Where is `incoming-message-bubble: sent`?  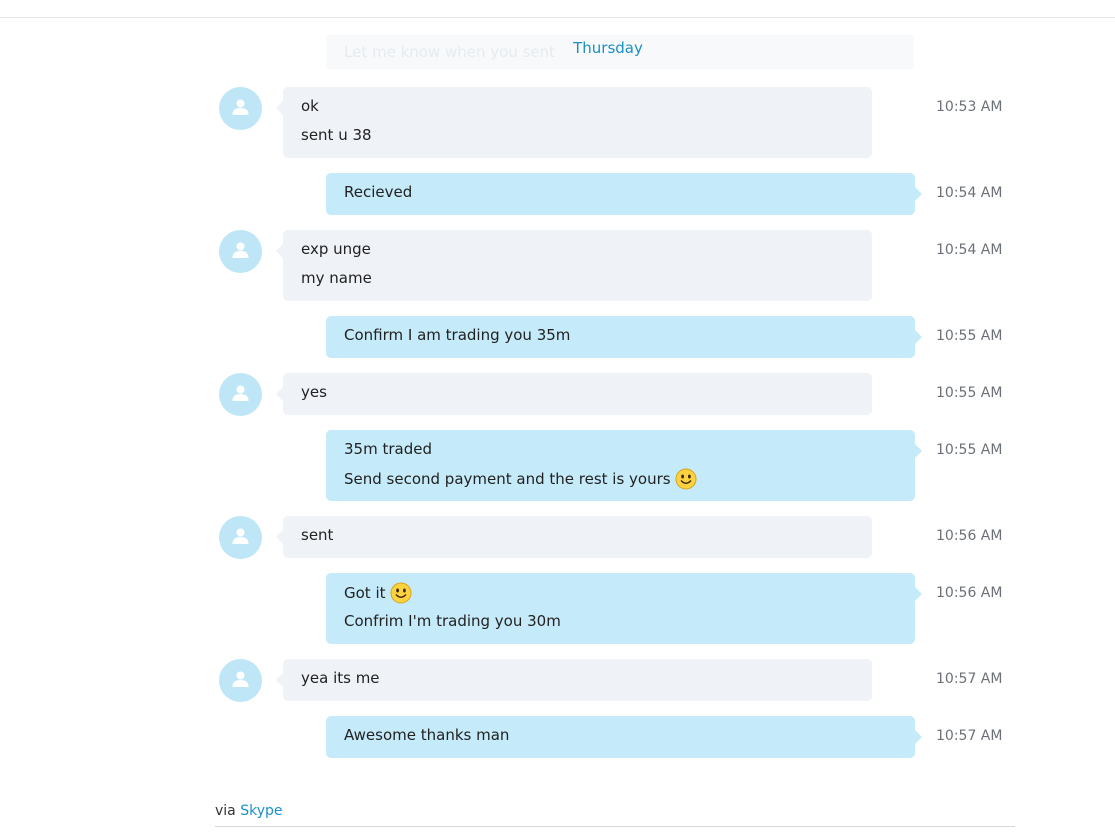 incoming-message-bubble: sent is located at coordinates (574, 537).